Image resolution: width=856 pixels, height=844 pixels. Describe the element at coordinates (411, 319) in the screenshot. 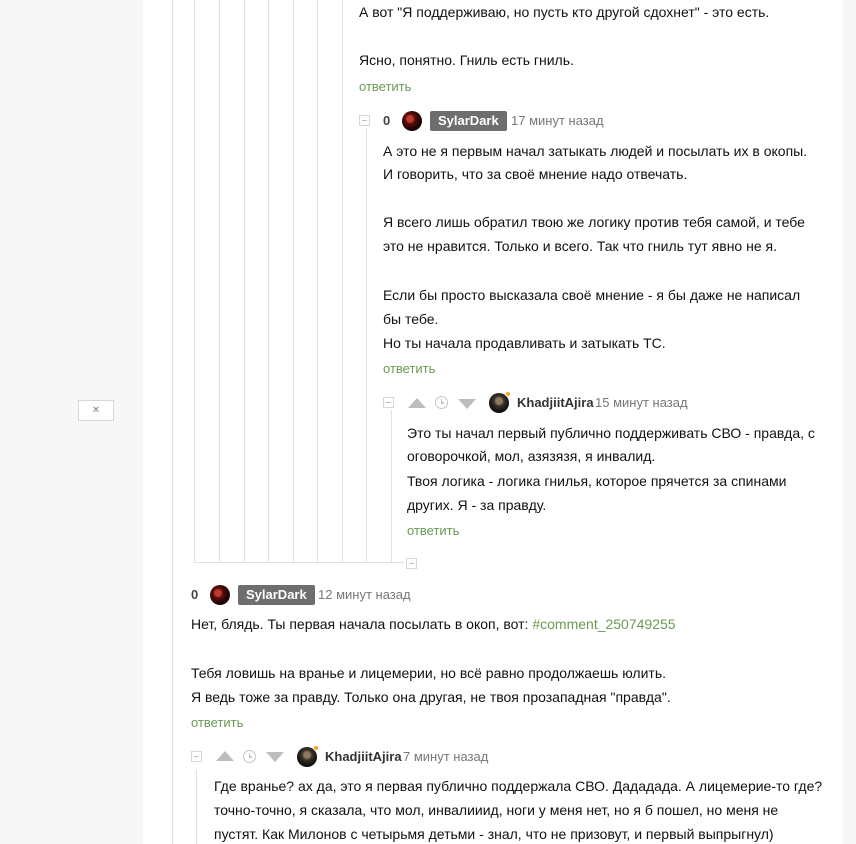

I see `comment-text-line: бы тебе.` at that location.